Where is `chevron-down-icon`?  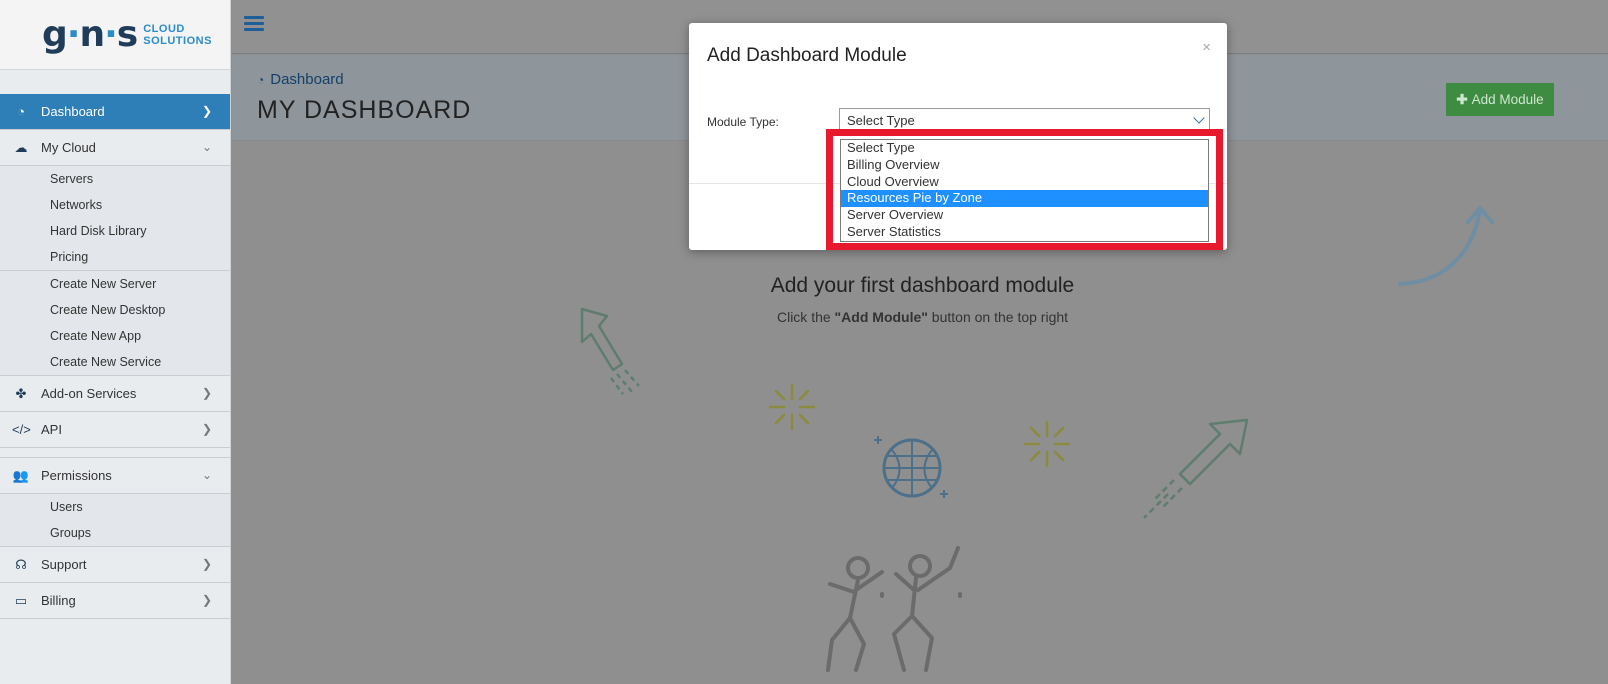 chevron-down-icon is located at coordinates (1199, 118).